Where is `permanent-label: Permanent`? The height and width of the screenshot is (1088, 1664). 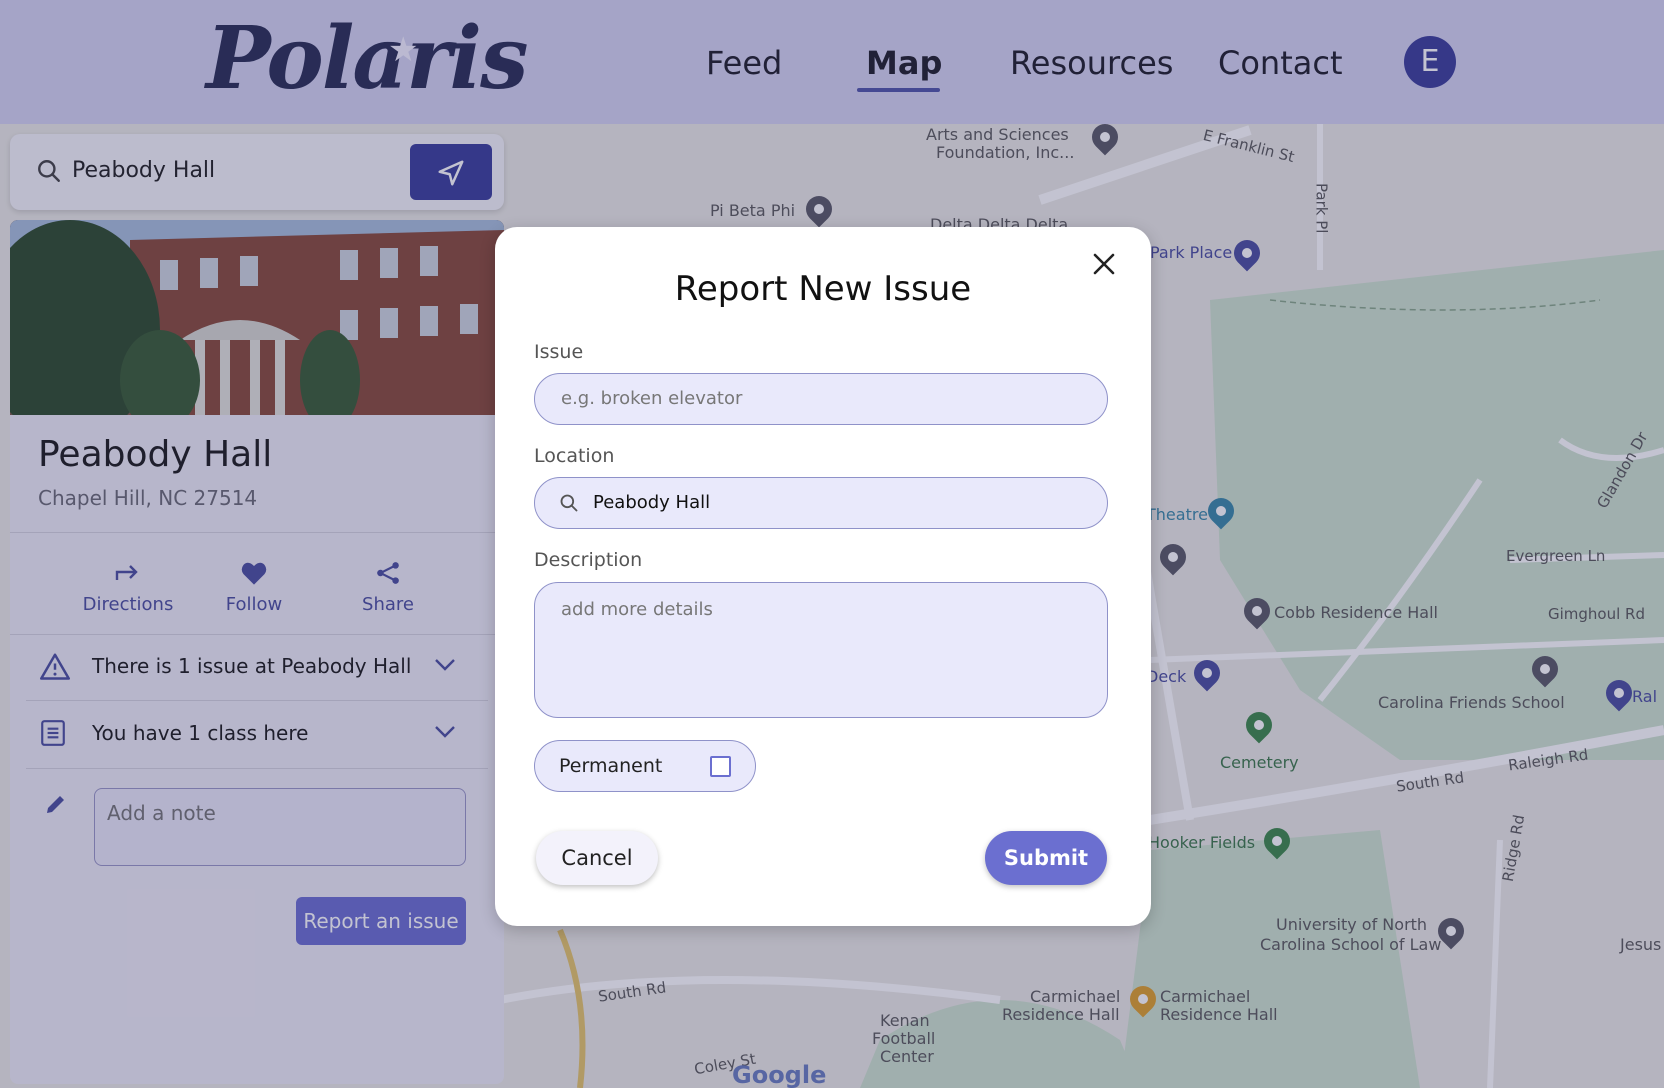 permanent-label: Permanent is located at coordinates (611, 766).